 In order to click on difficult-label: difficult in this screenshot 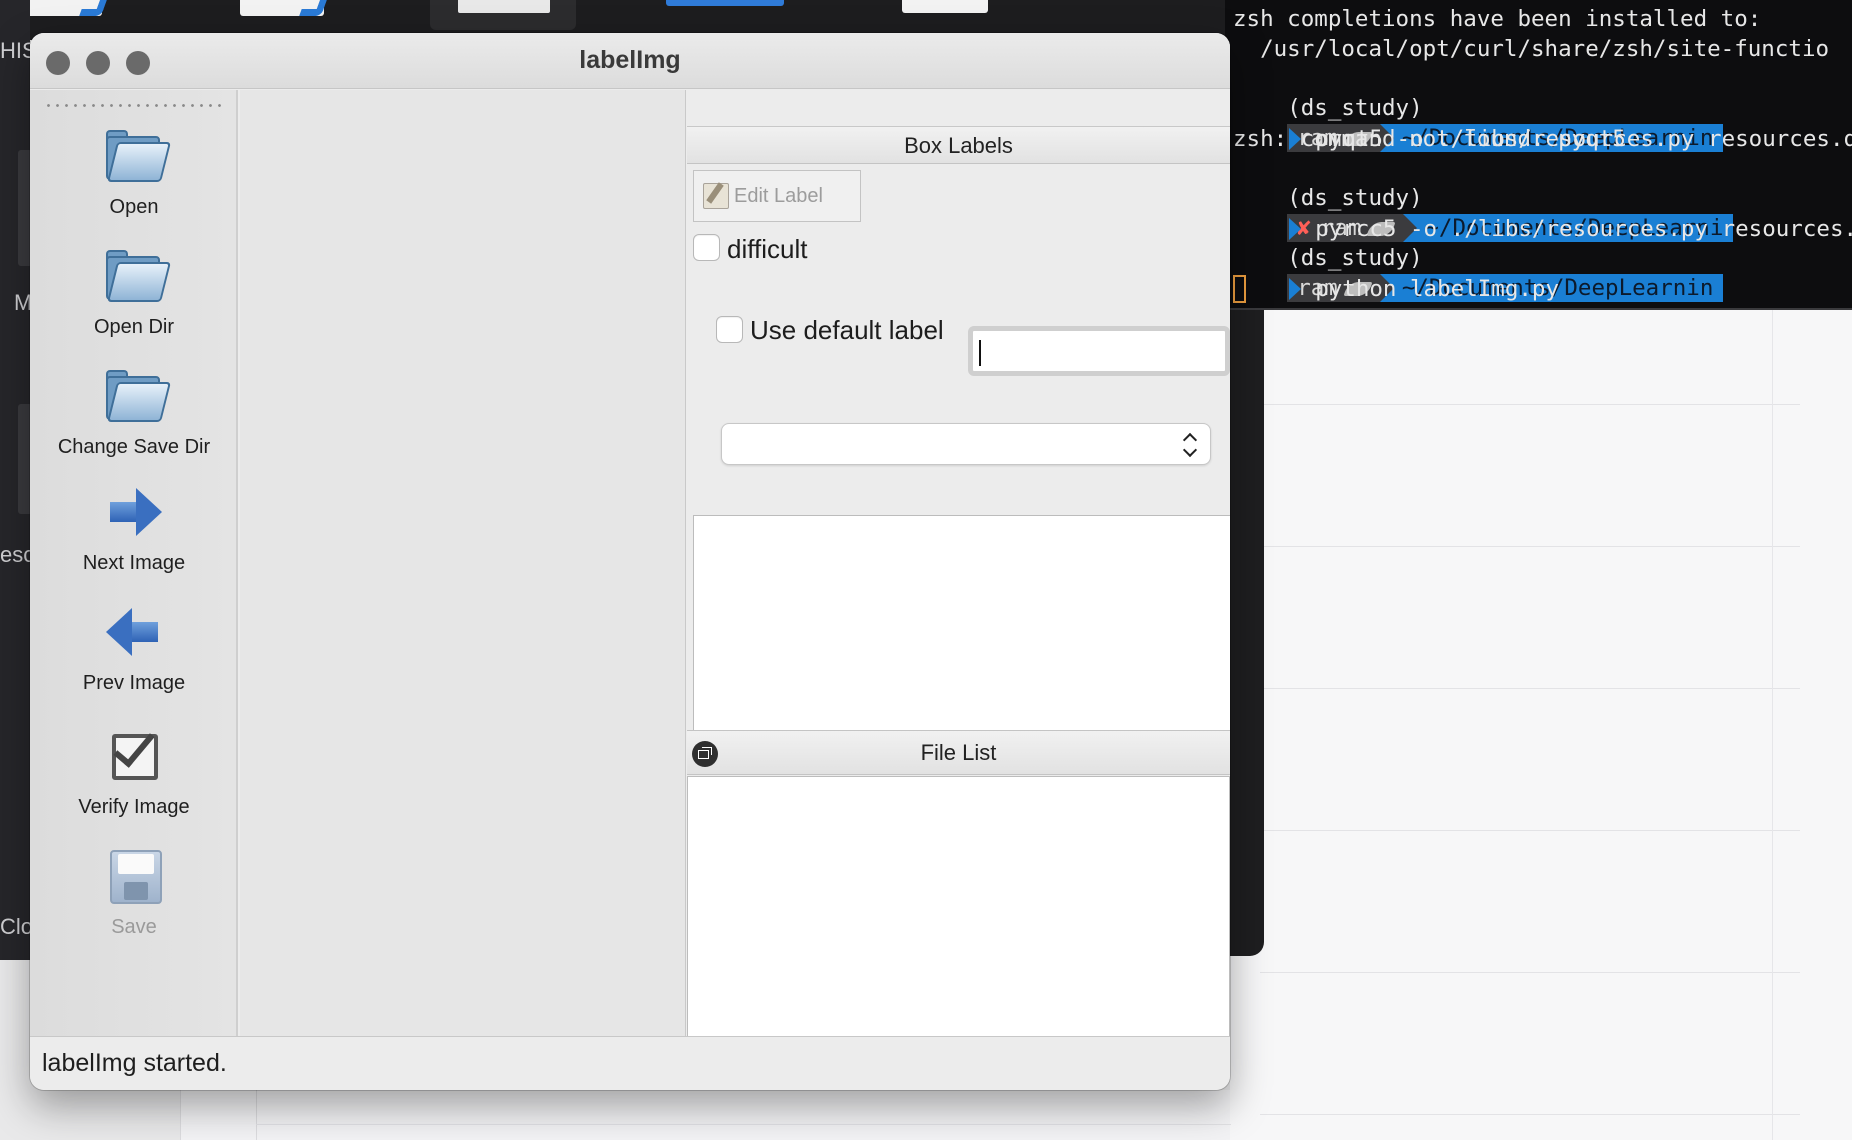, I will do `click(767, 249)`.